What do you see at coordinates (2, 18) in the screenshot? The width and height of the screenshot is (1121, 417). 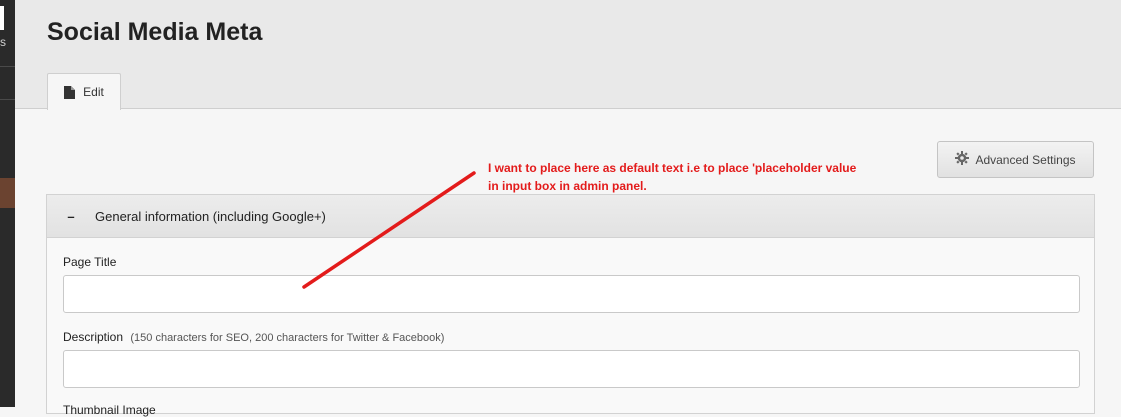 I see `sidebar-logo-fragment` at bounding box center [2, 18].